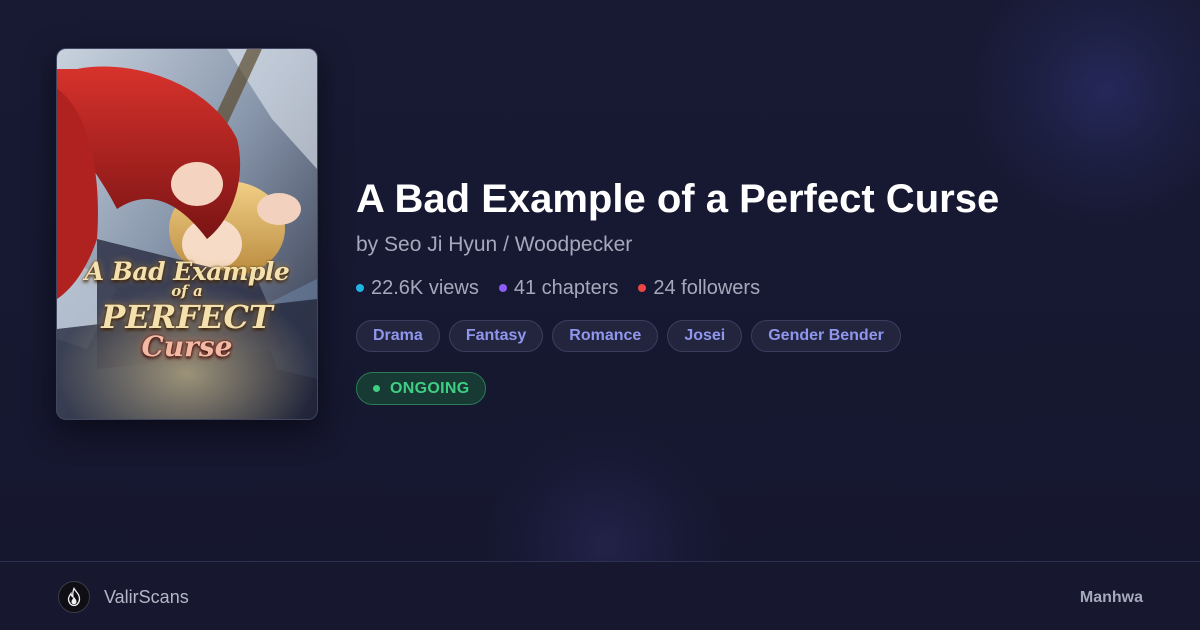  I want to click on followers-dot-icon, so click(642, 288).